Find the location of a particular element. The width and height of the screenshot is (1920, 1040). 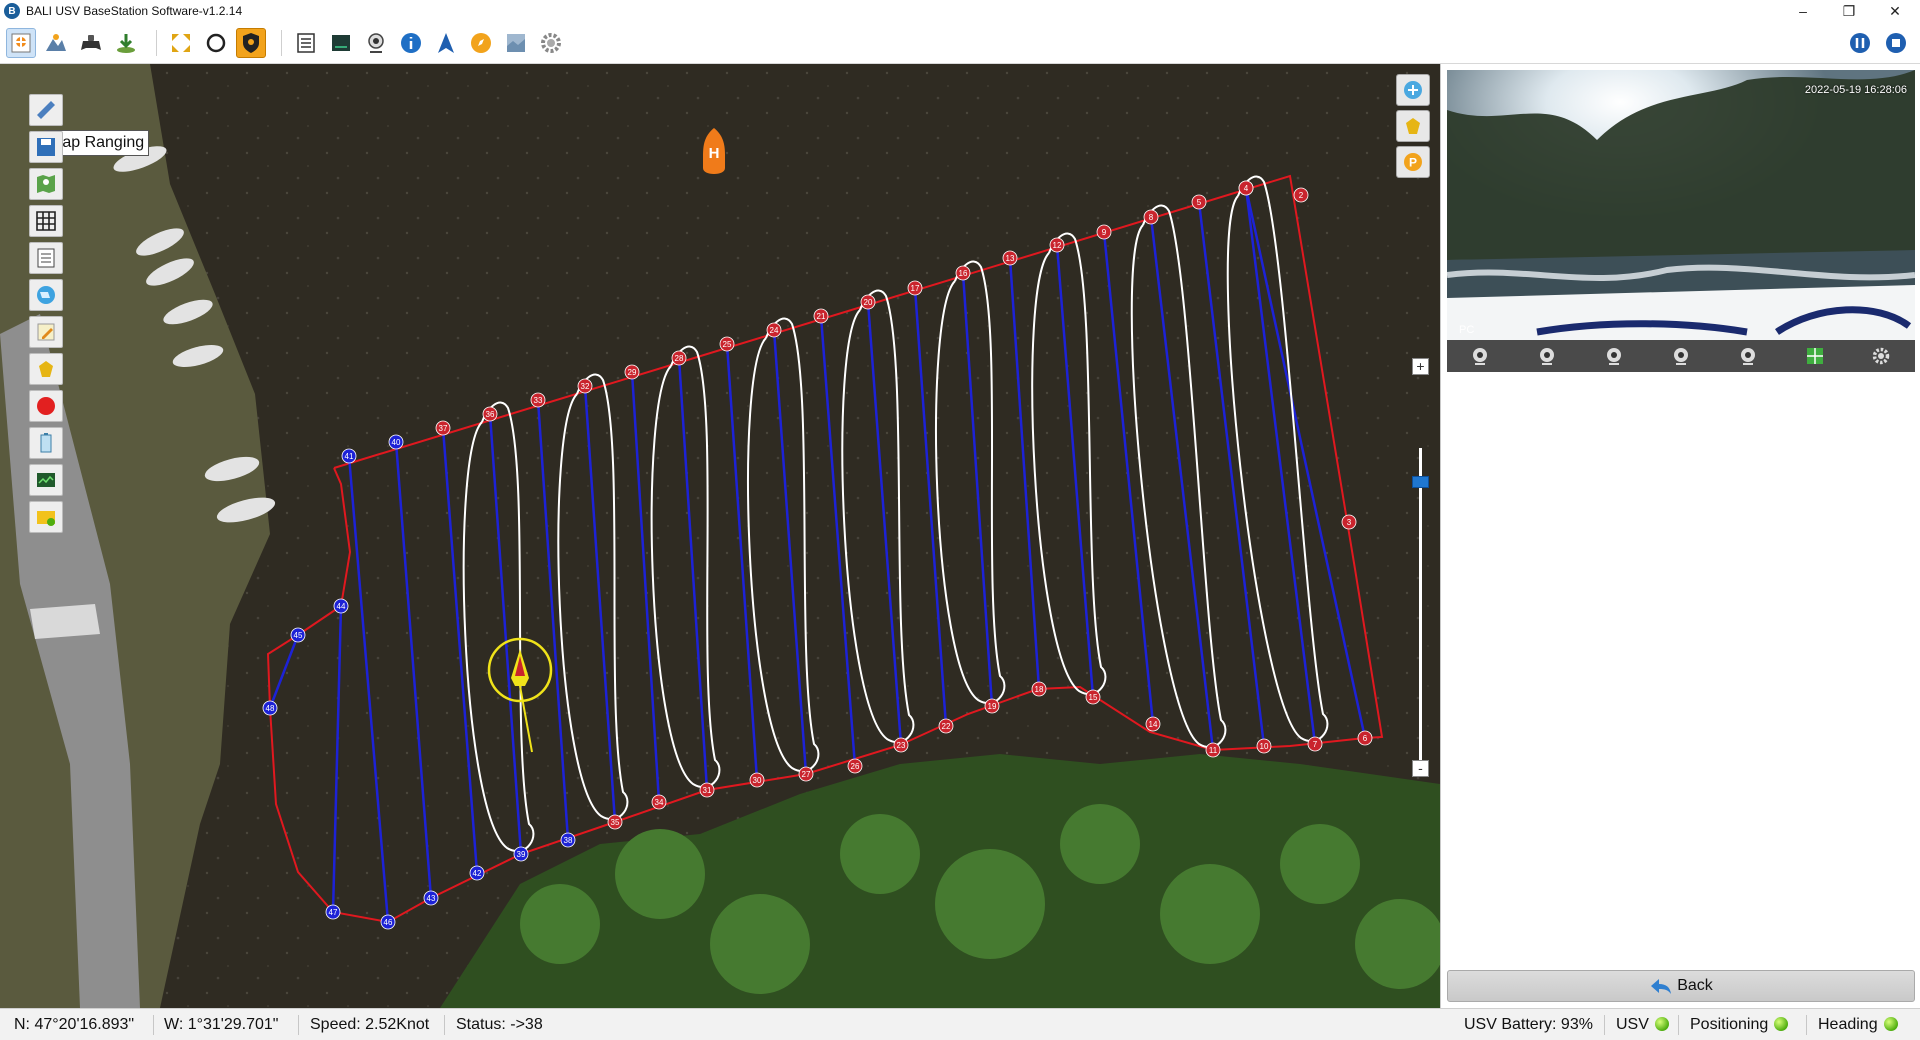

chart-icon is located at coordinates (46, 480).